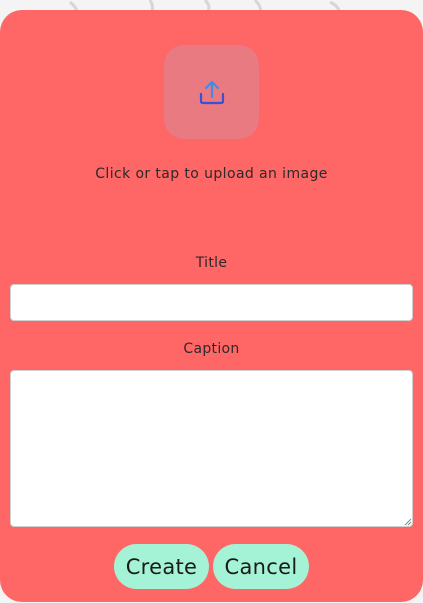 The image size is (423, 603). I want to click on resize-grip-icon, so click(408, 522).